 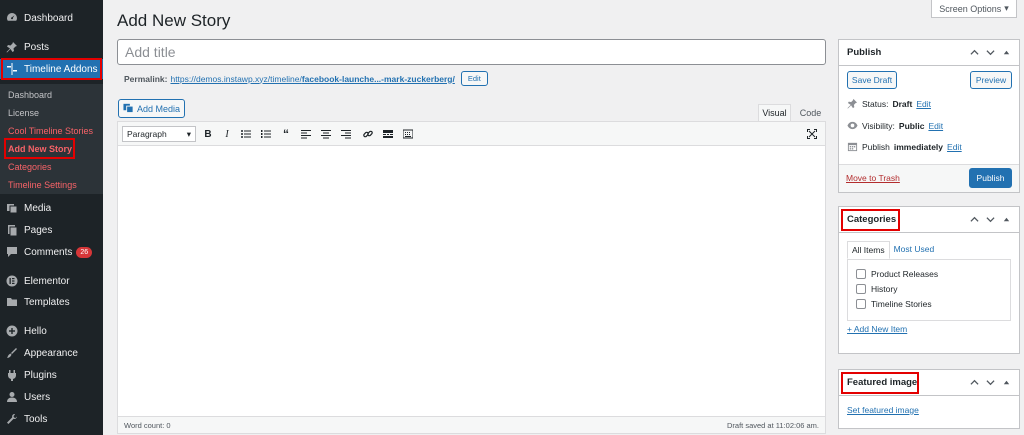 I want to click on featured-image-box: Featured image Set featured image, so click(x=929, y=399).